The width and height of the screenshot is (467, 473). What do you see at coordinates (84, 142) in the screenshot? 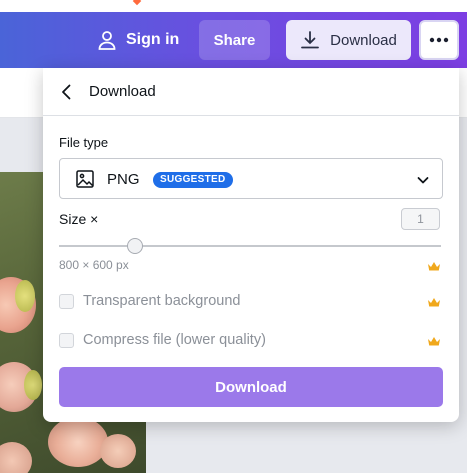
I see `file-type-label: File type` at bounding box center [84, 142].